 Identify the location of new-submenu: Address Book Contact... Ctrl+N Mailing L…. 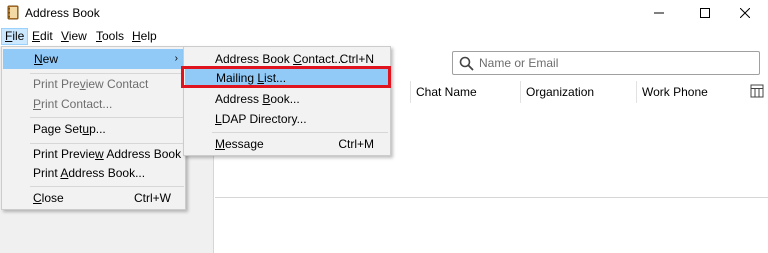
(287, 101).